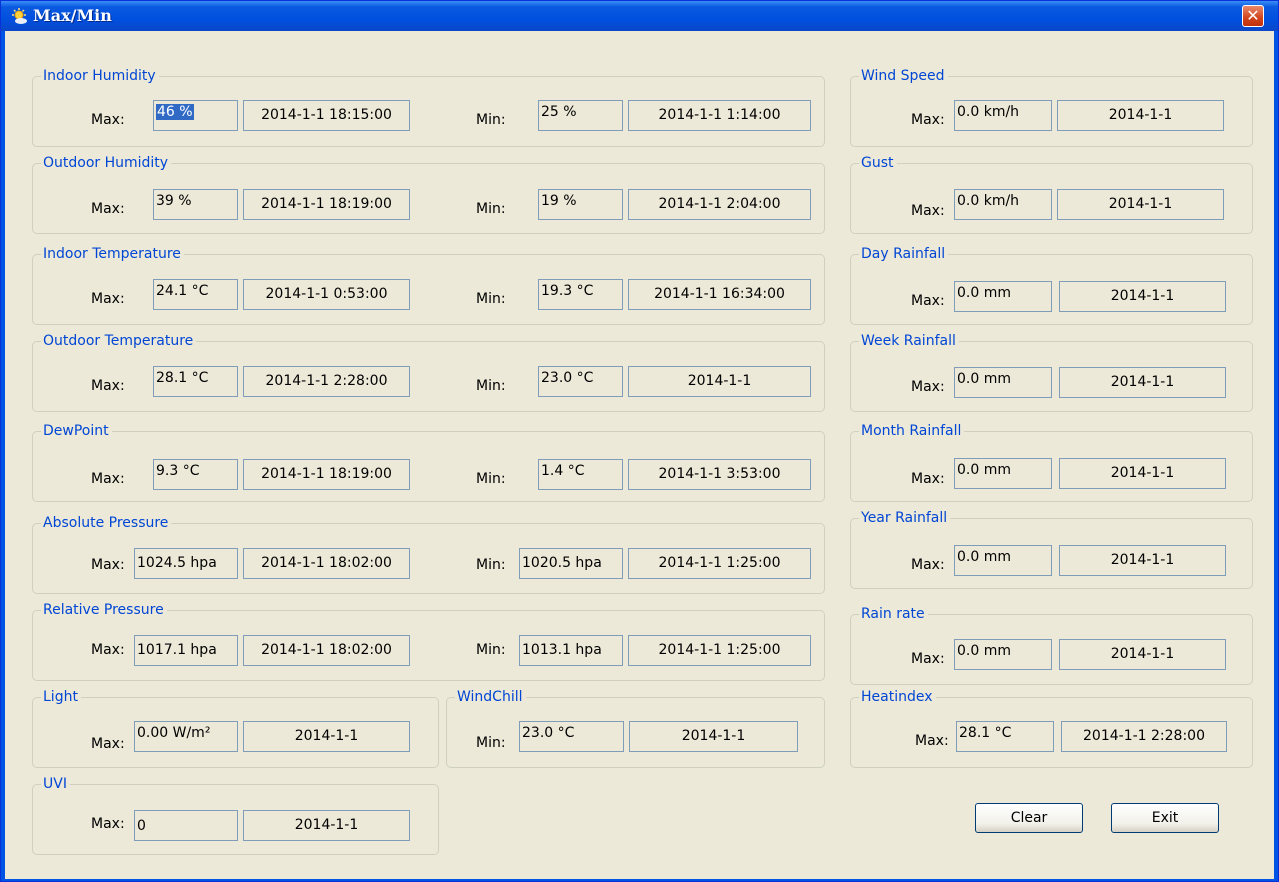  Describe the element at coordinates (719, 294) in the screenshot. I see `min-time-field: 2014-1-1 16:34:00` at that location.